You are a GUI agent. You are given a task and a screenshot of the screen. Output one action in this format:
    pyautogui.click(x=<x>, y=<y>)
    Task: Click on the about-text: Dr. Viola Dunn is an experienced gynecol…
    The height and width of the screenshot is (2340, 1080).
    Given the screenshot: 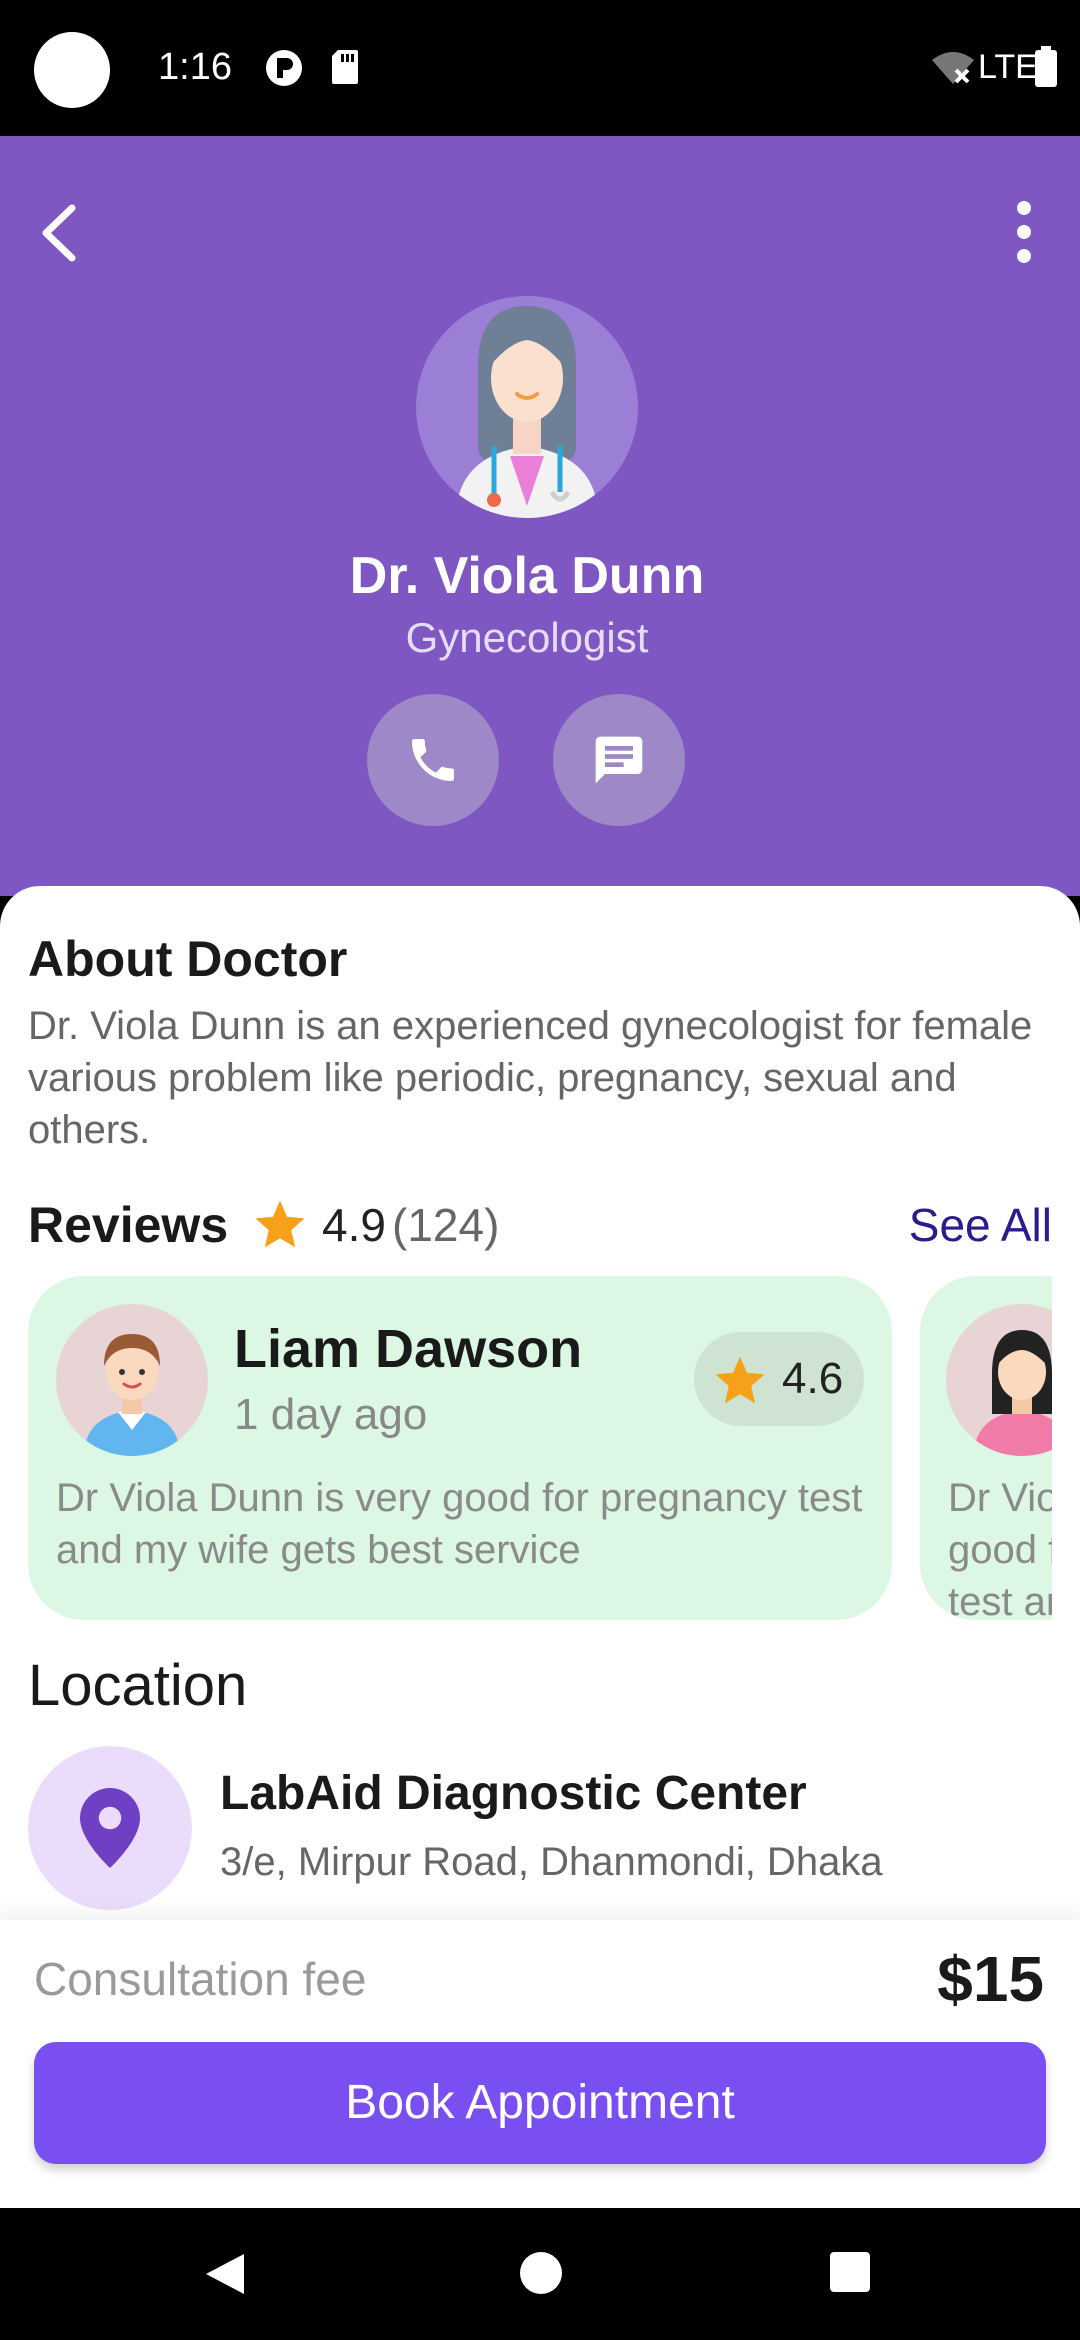 What is the action you would take?
    pyautogui.click(x=530, y=1078)
    